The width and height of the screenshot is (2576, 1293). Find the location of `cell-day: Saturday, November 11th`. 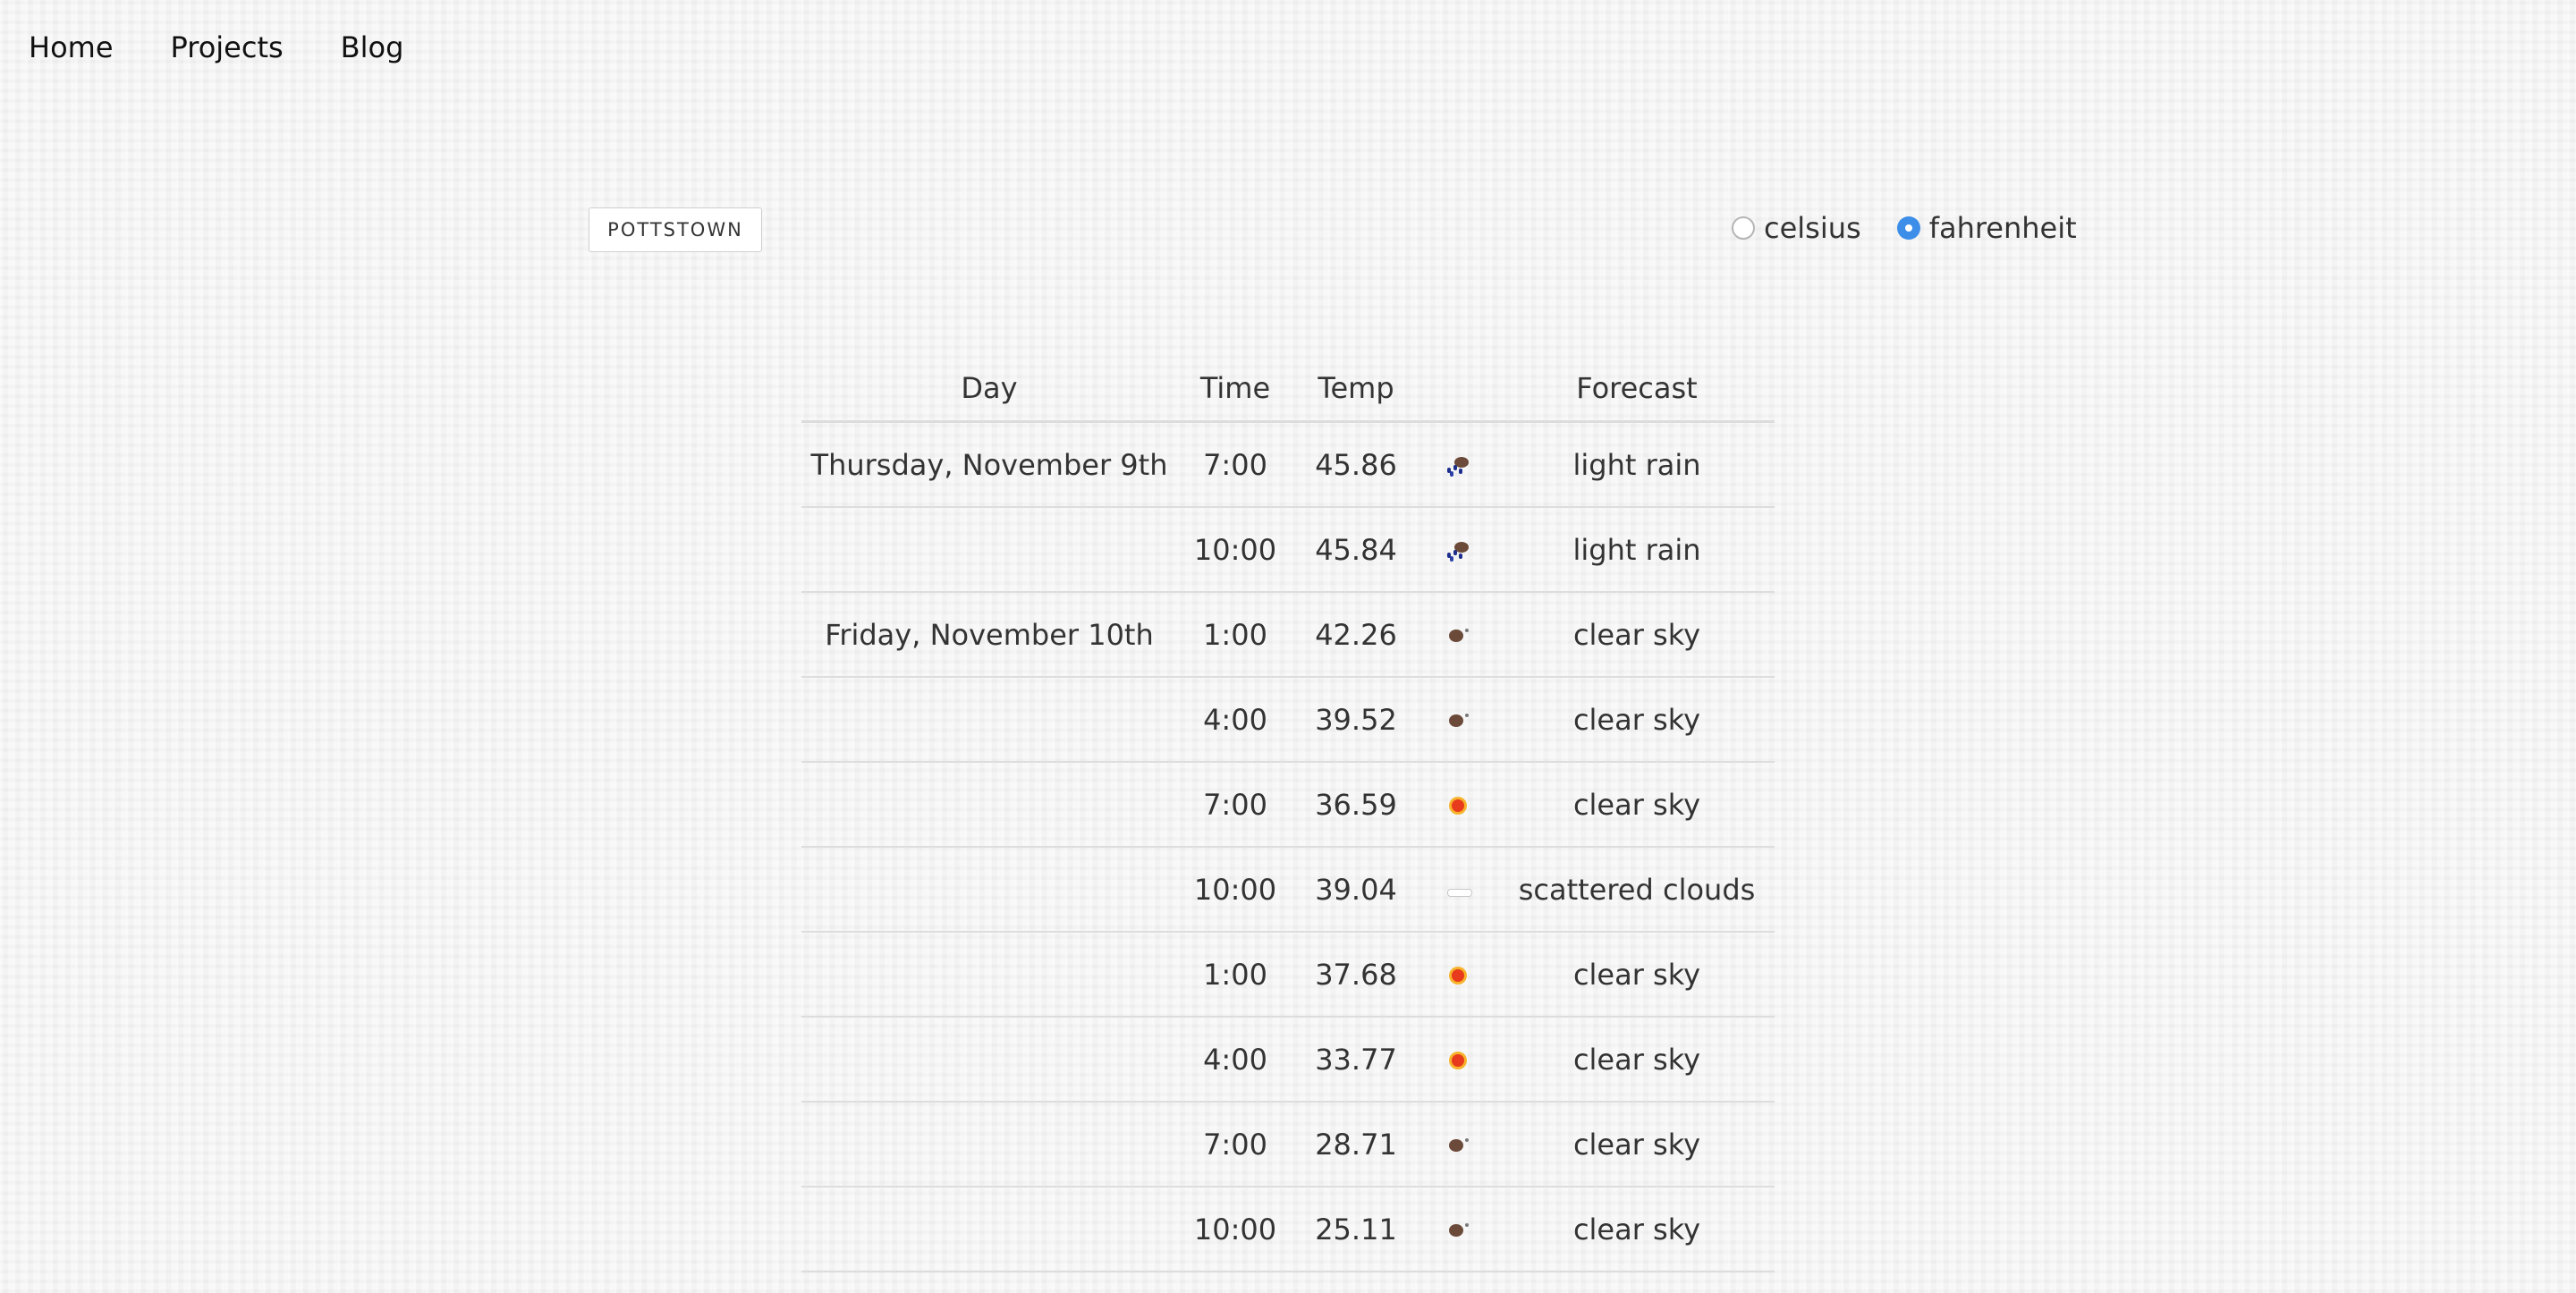

cell-day: Saturday, November 11th is located at coordinates (989, 1283).